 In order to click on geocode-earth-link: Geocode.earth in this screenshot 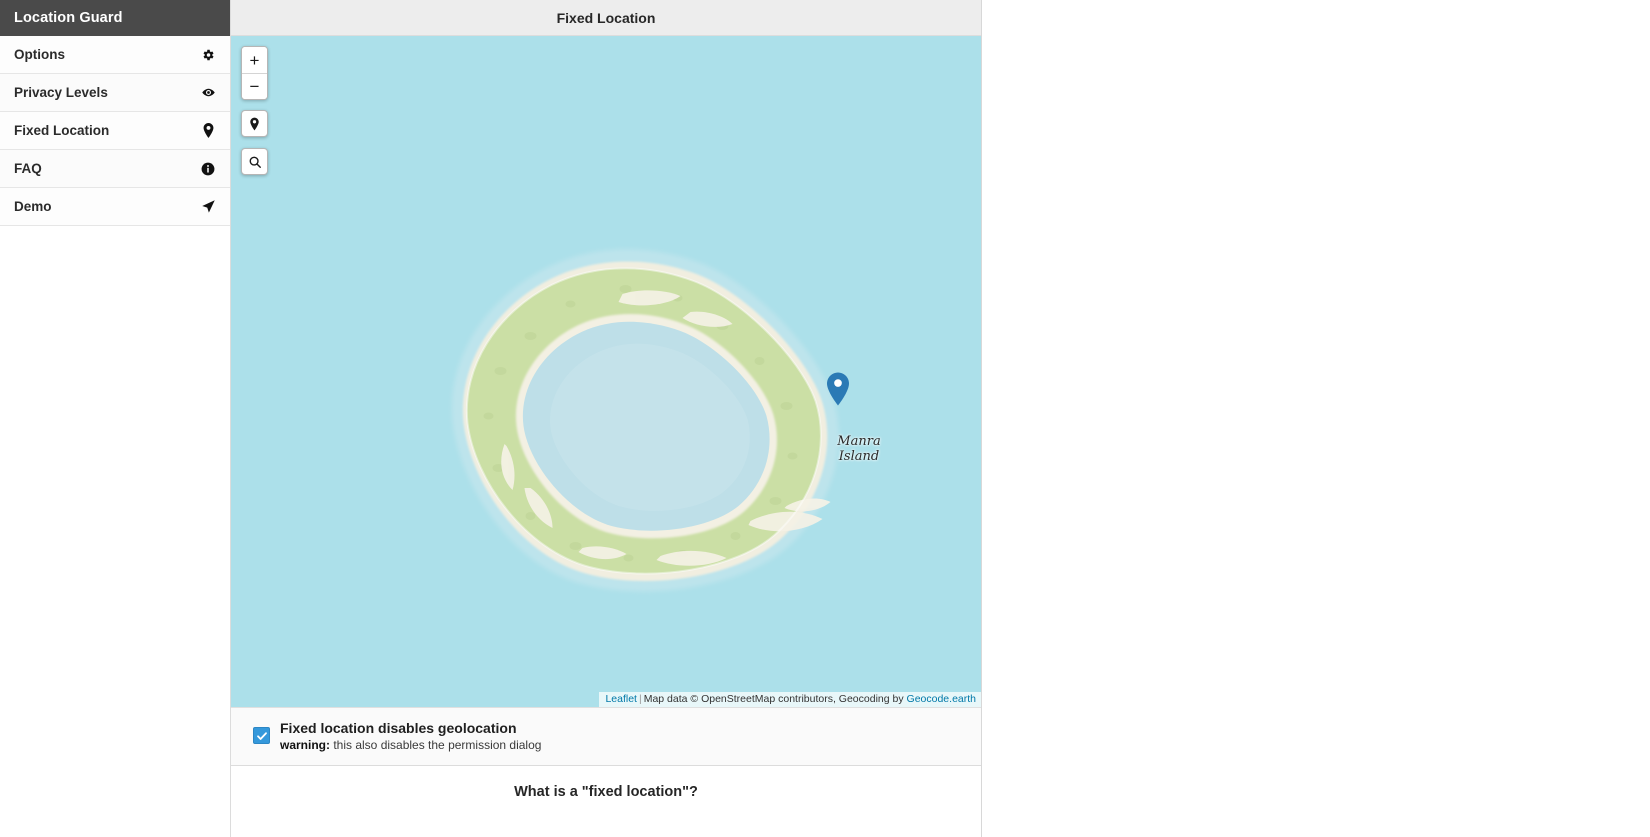, I will do `click(941, 699)`.